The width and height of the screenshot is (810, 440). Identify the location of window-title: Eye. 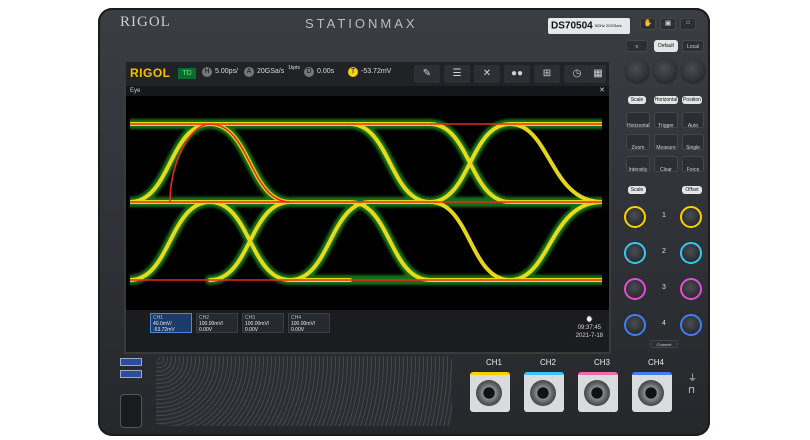
(135, 91).